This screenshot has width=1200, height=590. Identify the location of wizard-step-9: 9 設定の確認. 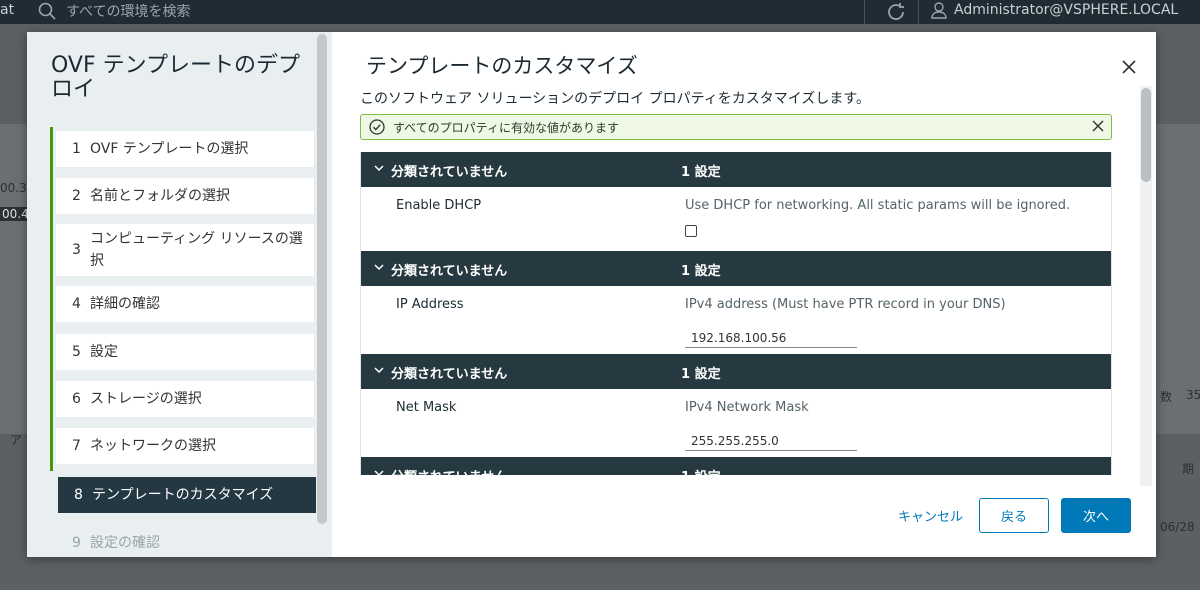
(185, 541).